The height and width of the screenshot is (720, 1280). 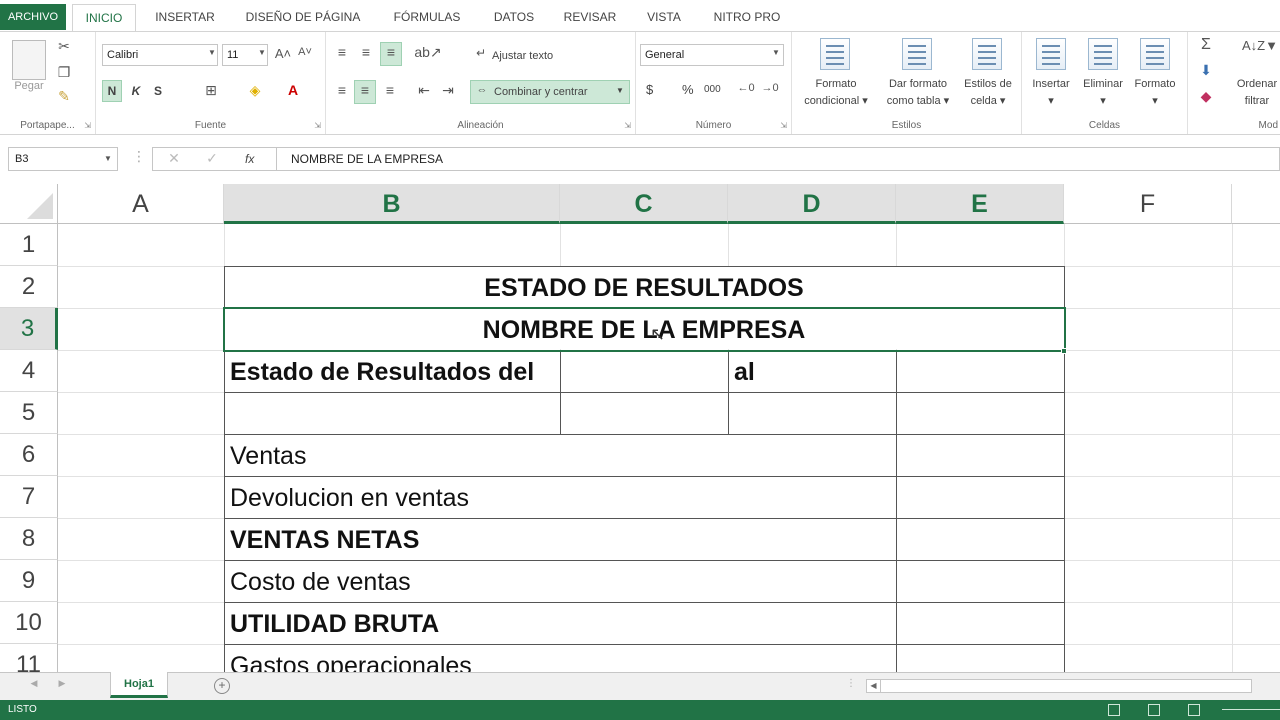 I want to click on align-center-icon: ≡, so click(x=365, y=90).